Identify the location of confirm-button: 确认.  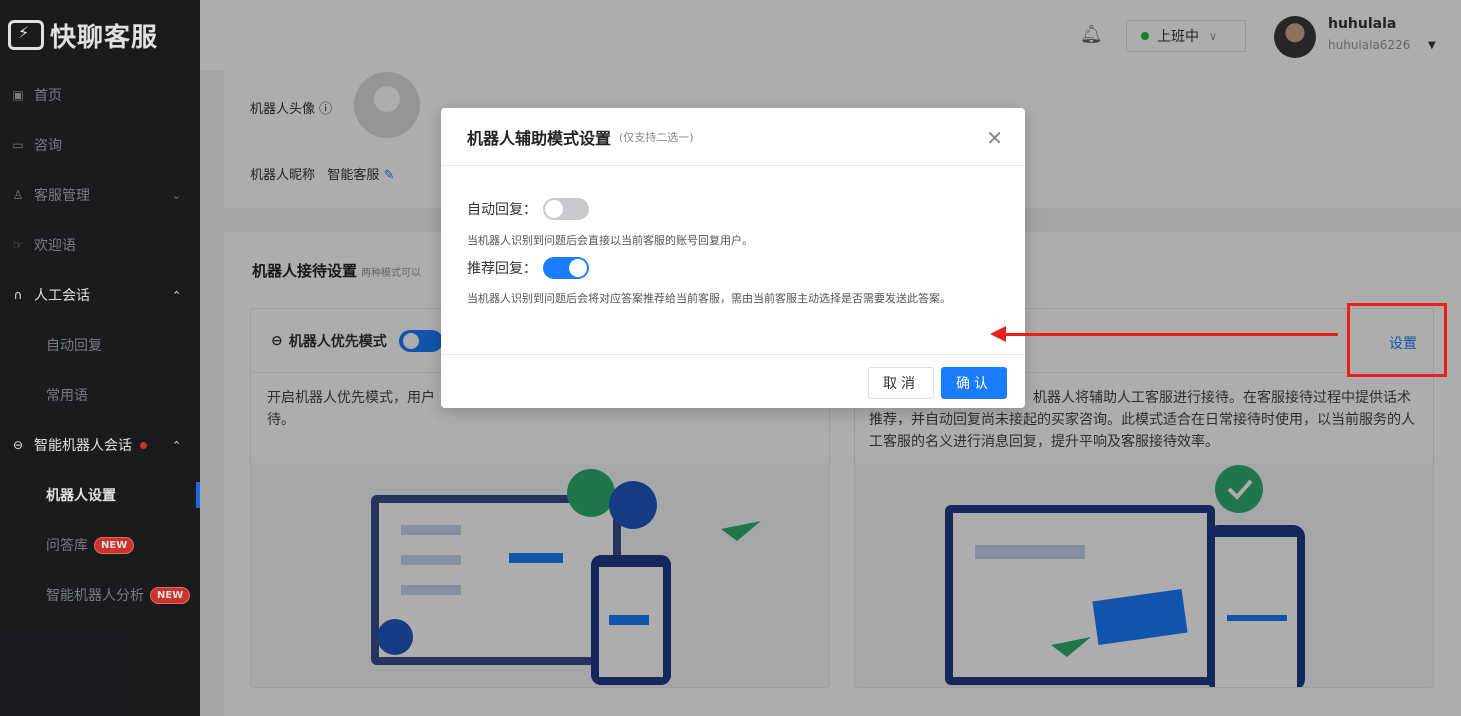
(974, 383).